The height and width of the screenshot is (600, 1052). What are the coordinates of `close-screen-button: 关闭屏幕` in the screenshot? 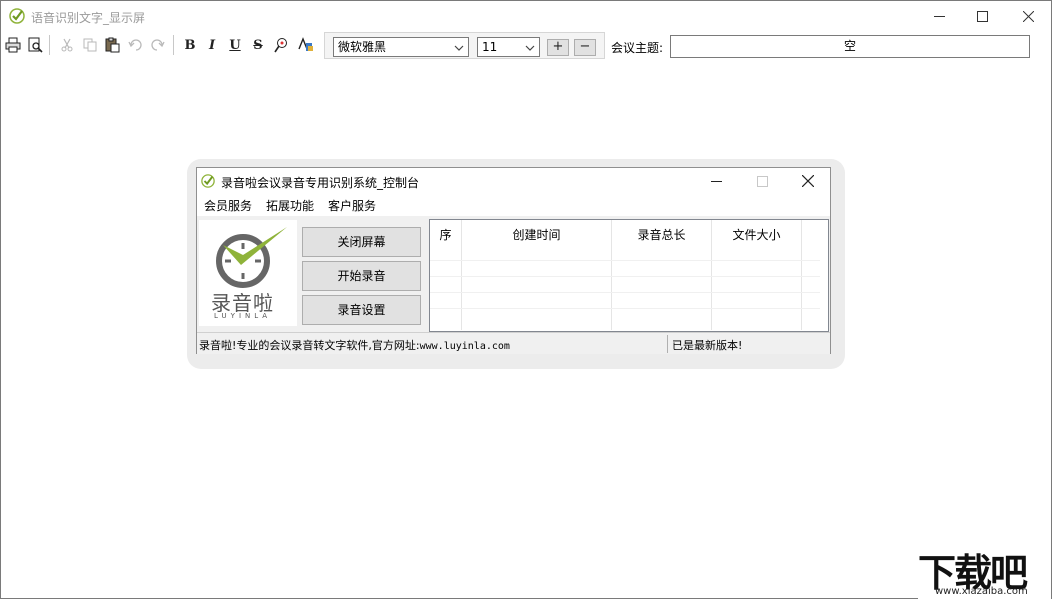 It's located at (361, 242).